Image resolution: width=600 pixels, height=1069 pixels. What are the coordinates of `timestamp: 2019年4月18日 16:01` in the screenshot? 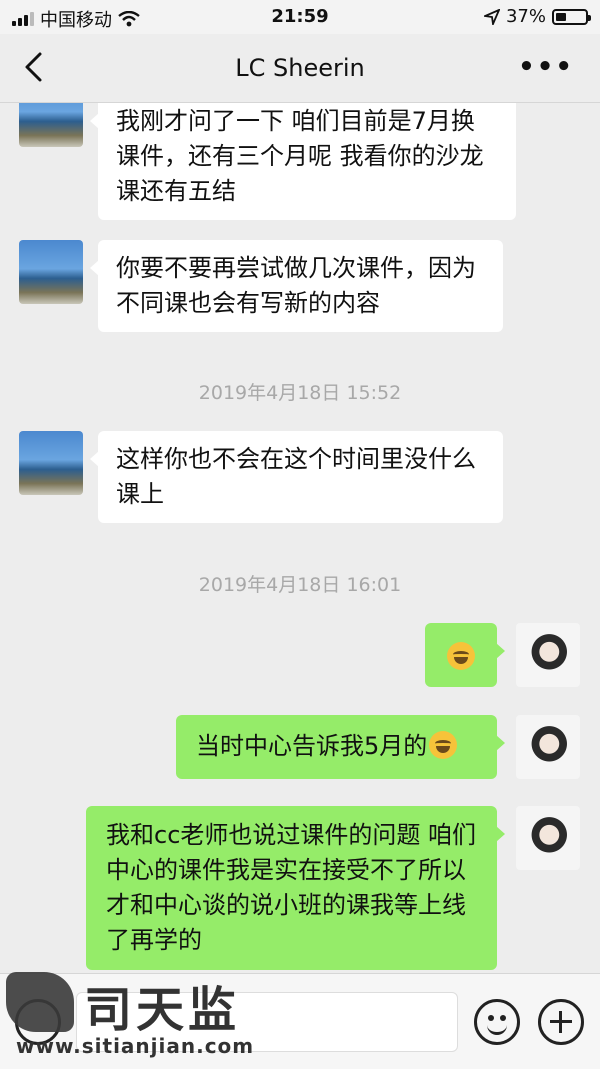 It's located at (300, 585).